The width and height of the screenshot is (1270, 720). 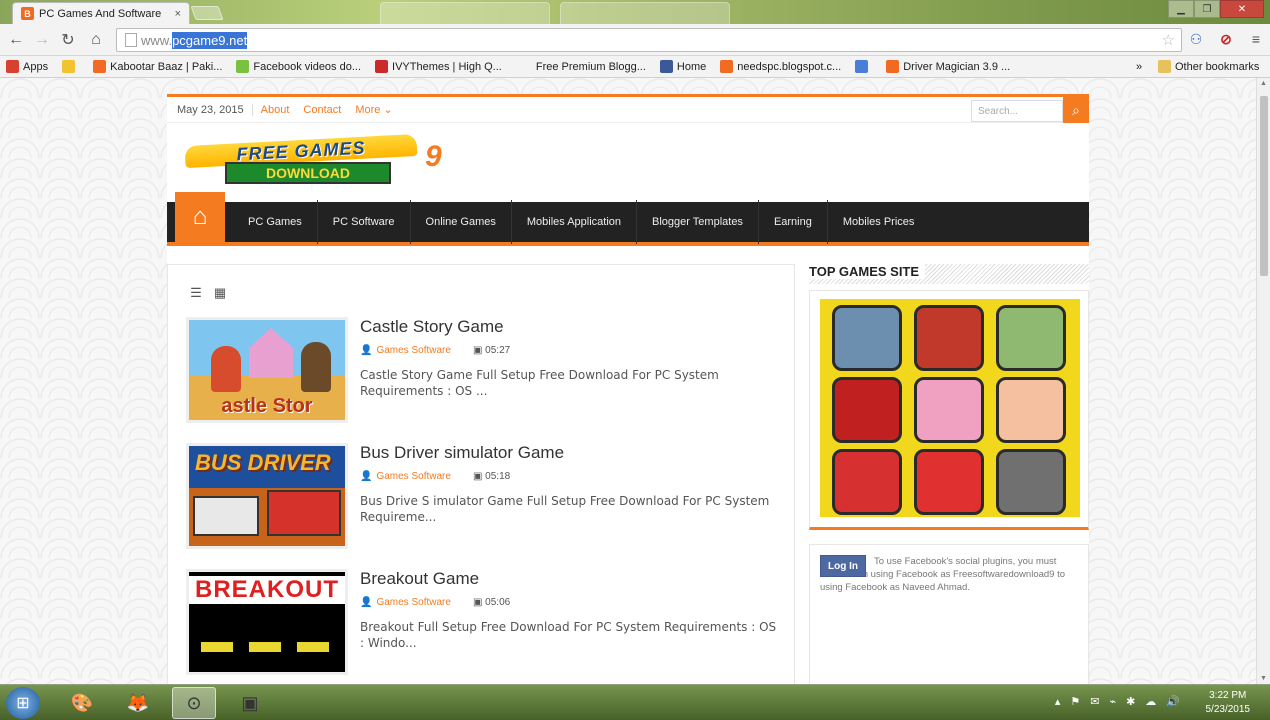 I want to click on tab-close-icon: ×, so click(x=178, y=14).